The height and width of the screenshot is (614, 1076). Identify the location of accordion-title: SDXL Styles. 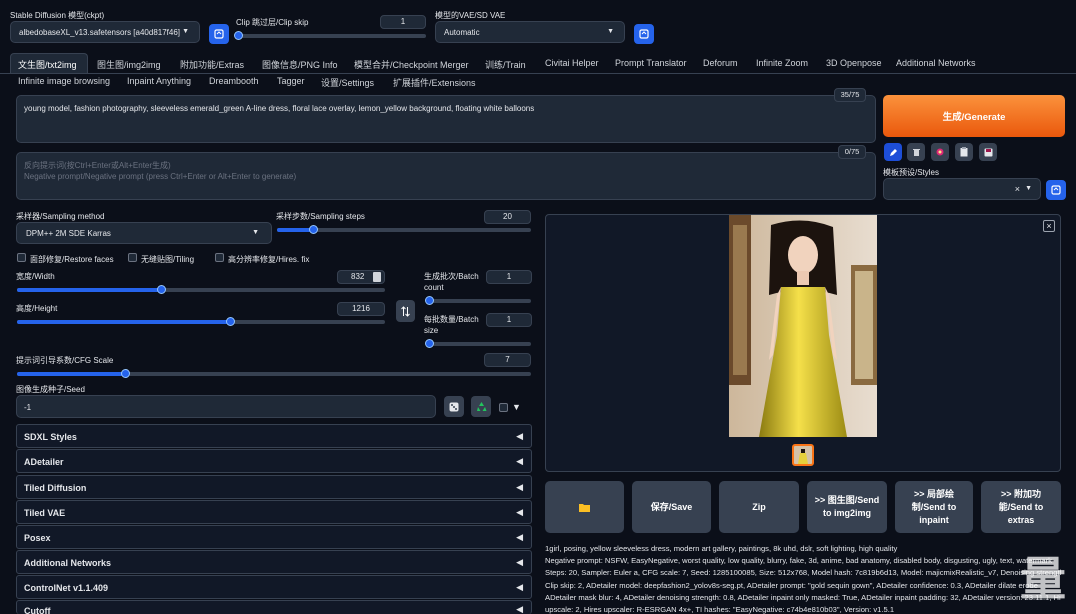
(50, 437).